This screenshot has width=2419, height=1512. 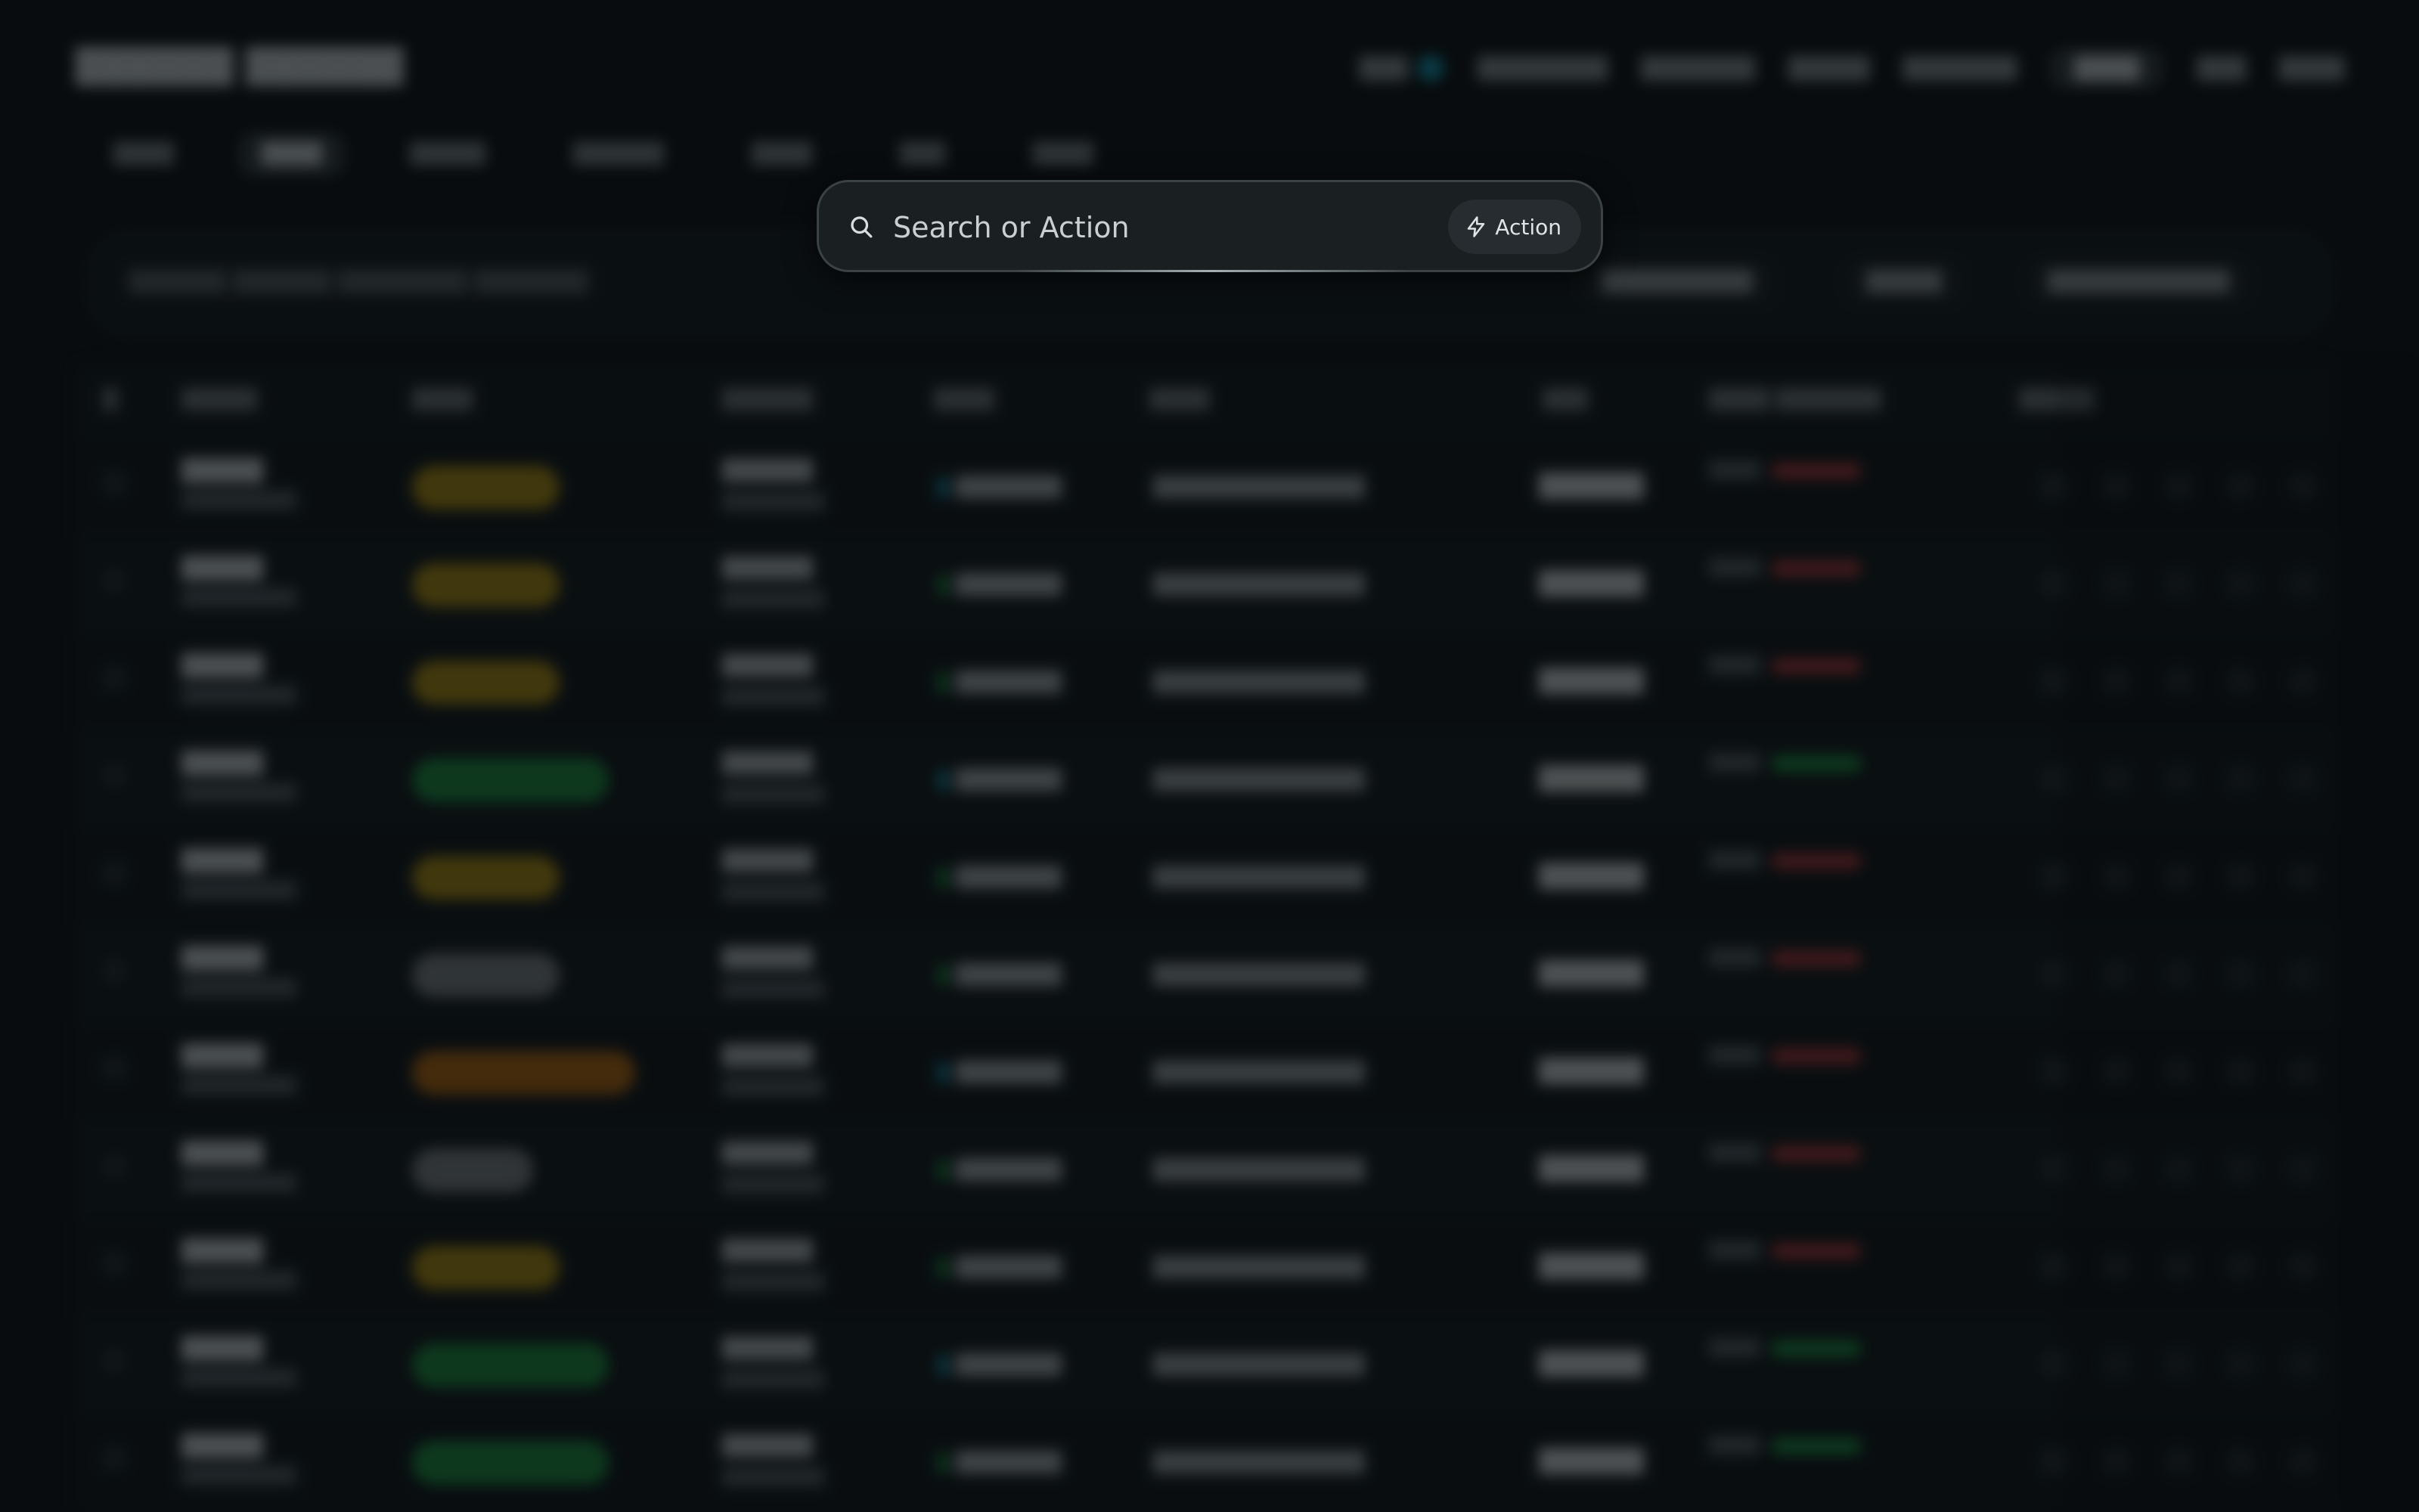 I want to click on search-input, so click(x=1188, y=227).